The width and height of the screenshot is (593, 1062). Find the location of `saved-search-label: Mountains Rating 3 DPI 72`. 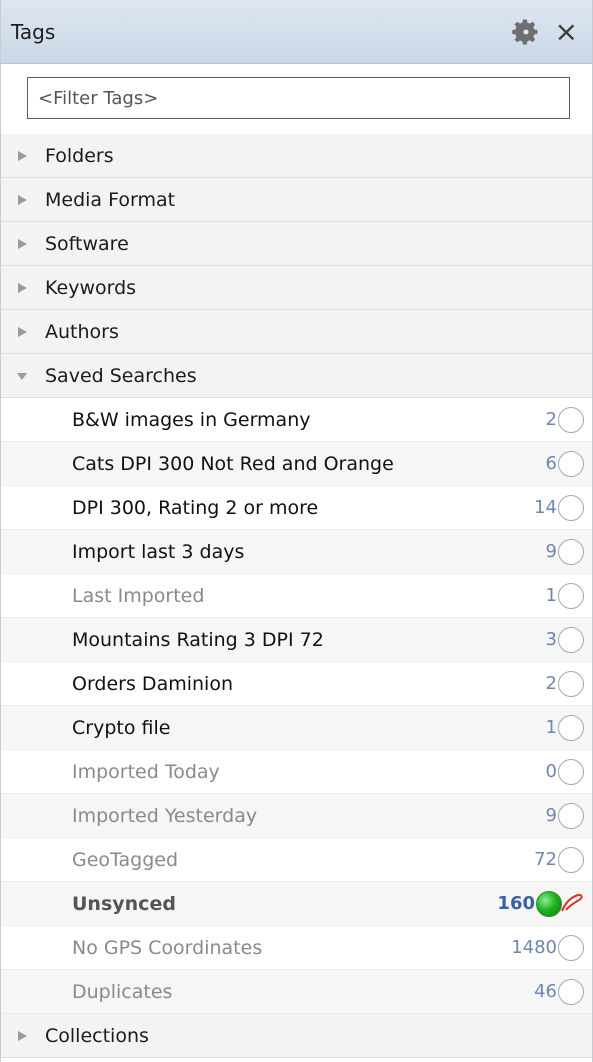

saved-search-label: Mountains Rating 3 DPI 72 is located at coordinates (198, 639).